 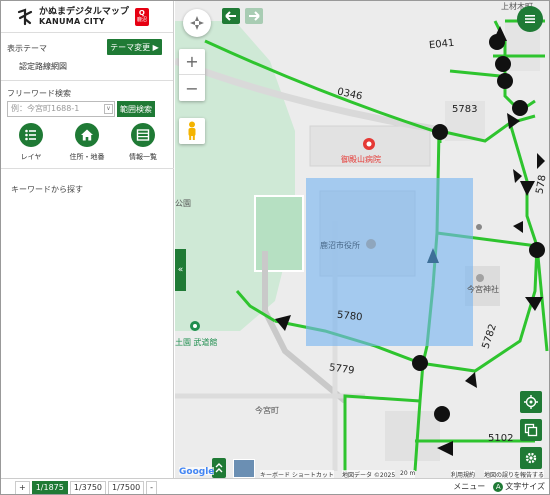 What do you see at coordinates (389, 262) in the screenshot?
I see `range-selection` at bounding box center [389, 262].